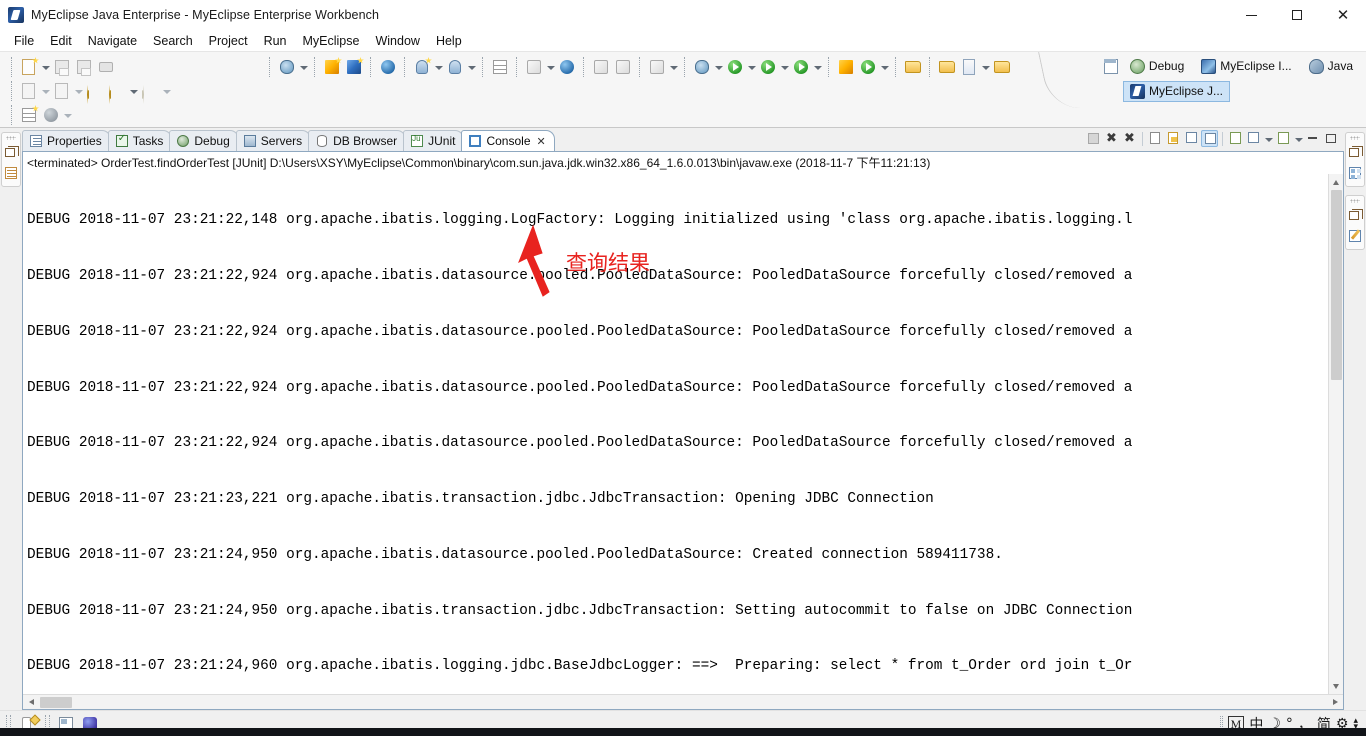 This screenshot has height=736, width=1366. I want to click on snippets-view-icon, so click(1355, 236).